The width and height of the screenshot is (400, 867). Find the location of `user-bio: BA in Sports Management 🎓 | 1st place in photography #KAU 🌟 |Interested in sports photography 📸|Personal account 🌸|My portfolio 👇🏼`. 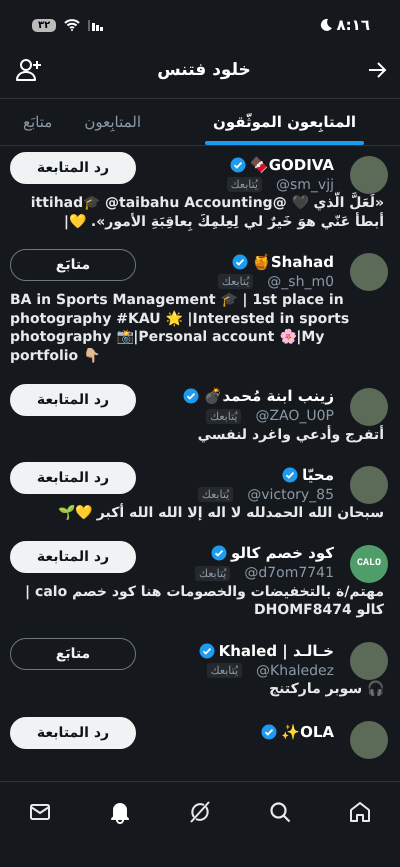

user-bio: BA in Sports Management 🎓 | 1st place in photography #KAU 🌟 |Interested in sports photography 📸|Personal account 🌸|My portfolio 👇🏼 is located at coordinates (180, 328).